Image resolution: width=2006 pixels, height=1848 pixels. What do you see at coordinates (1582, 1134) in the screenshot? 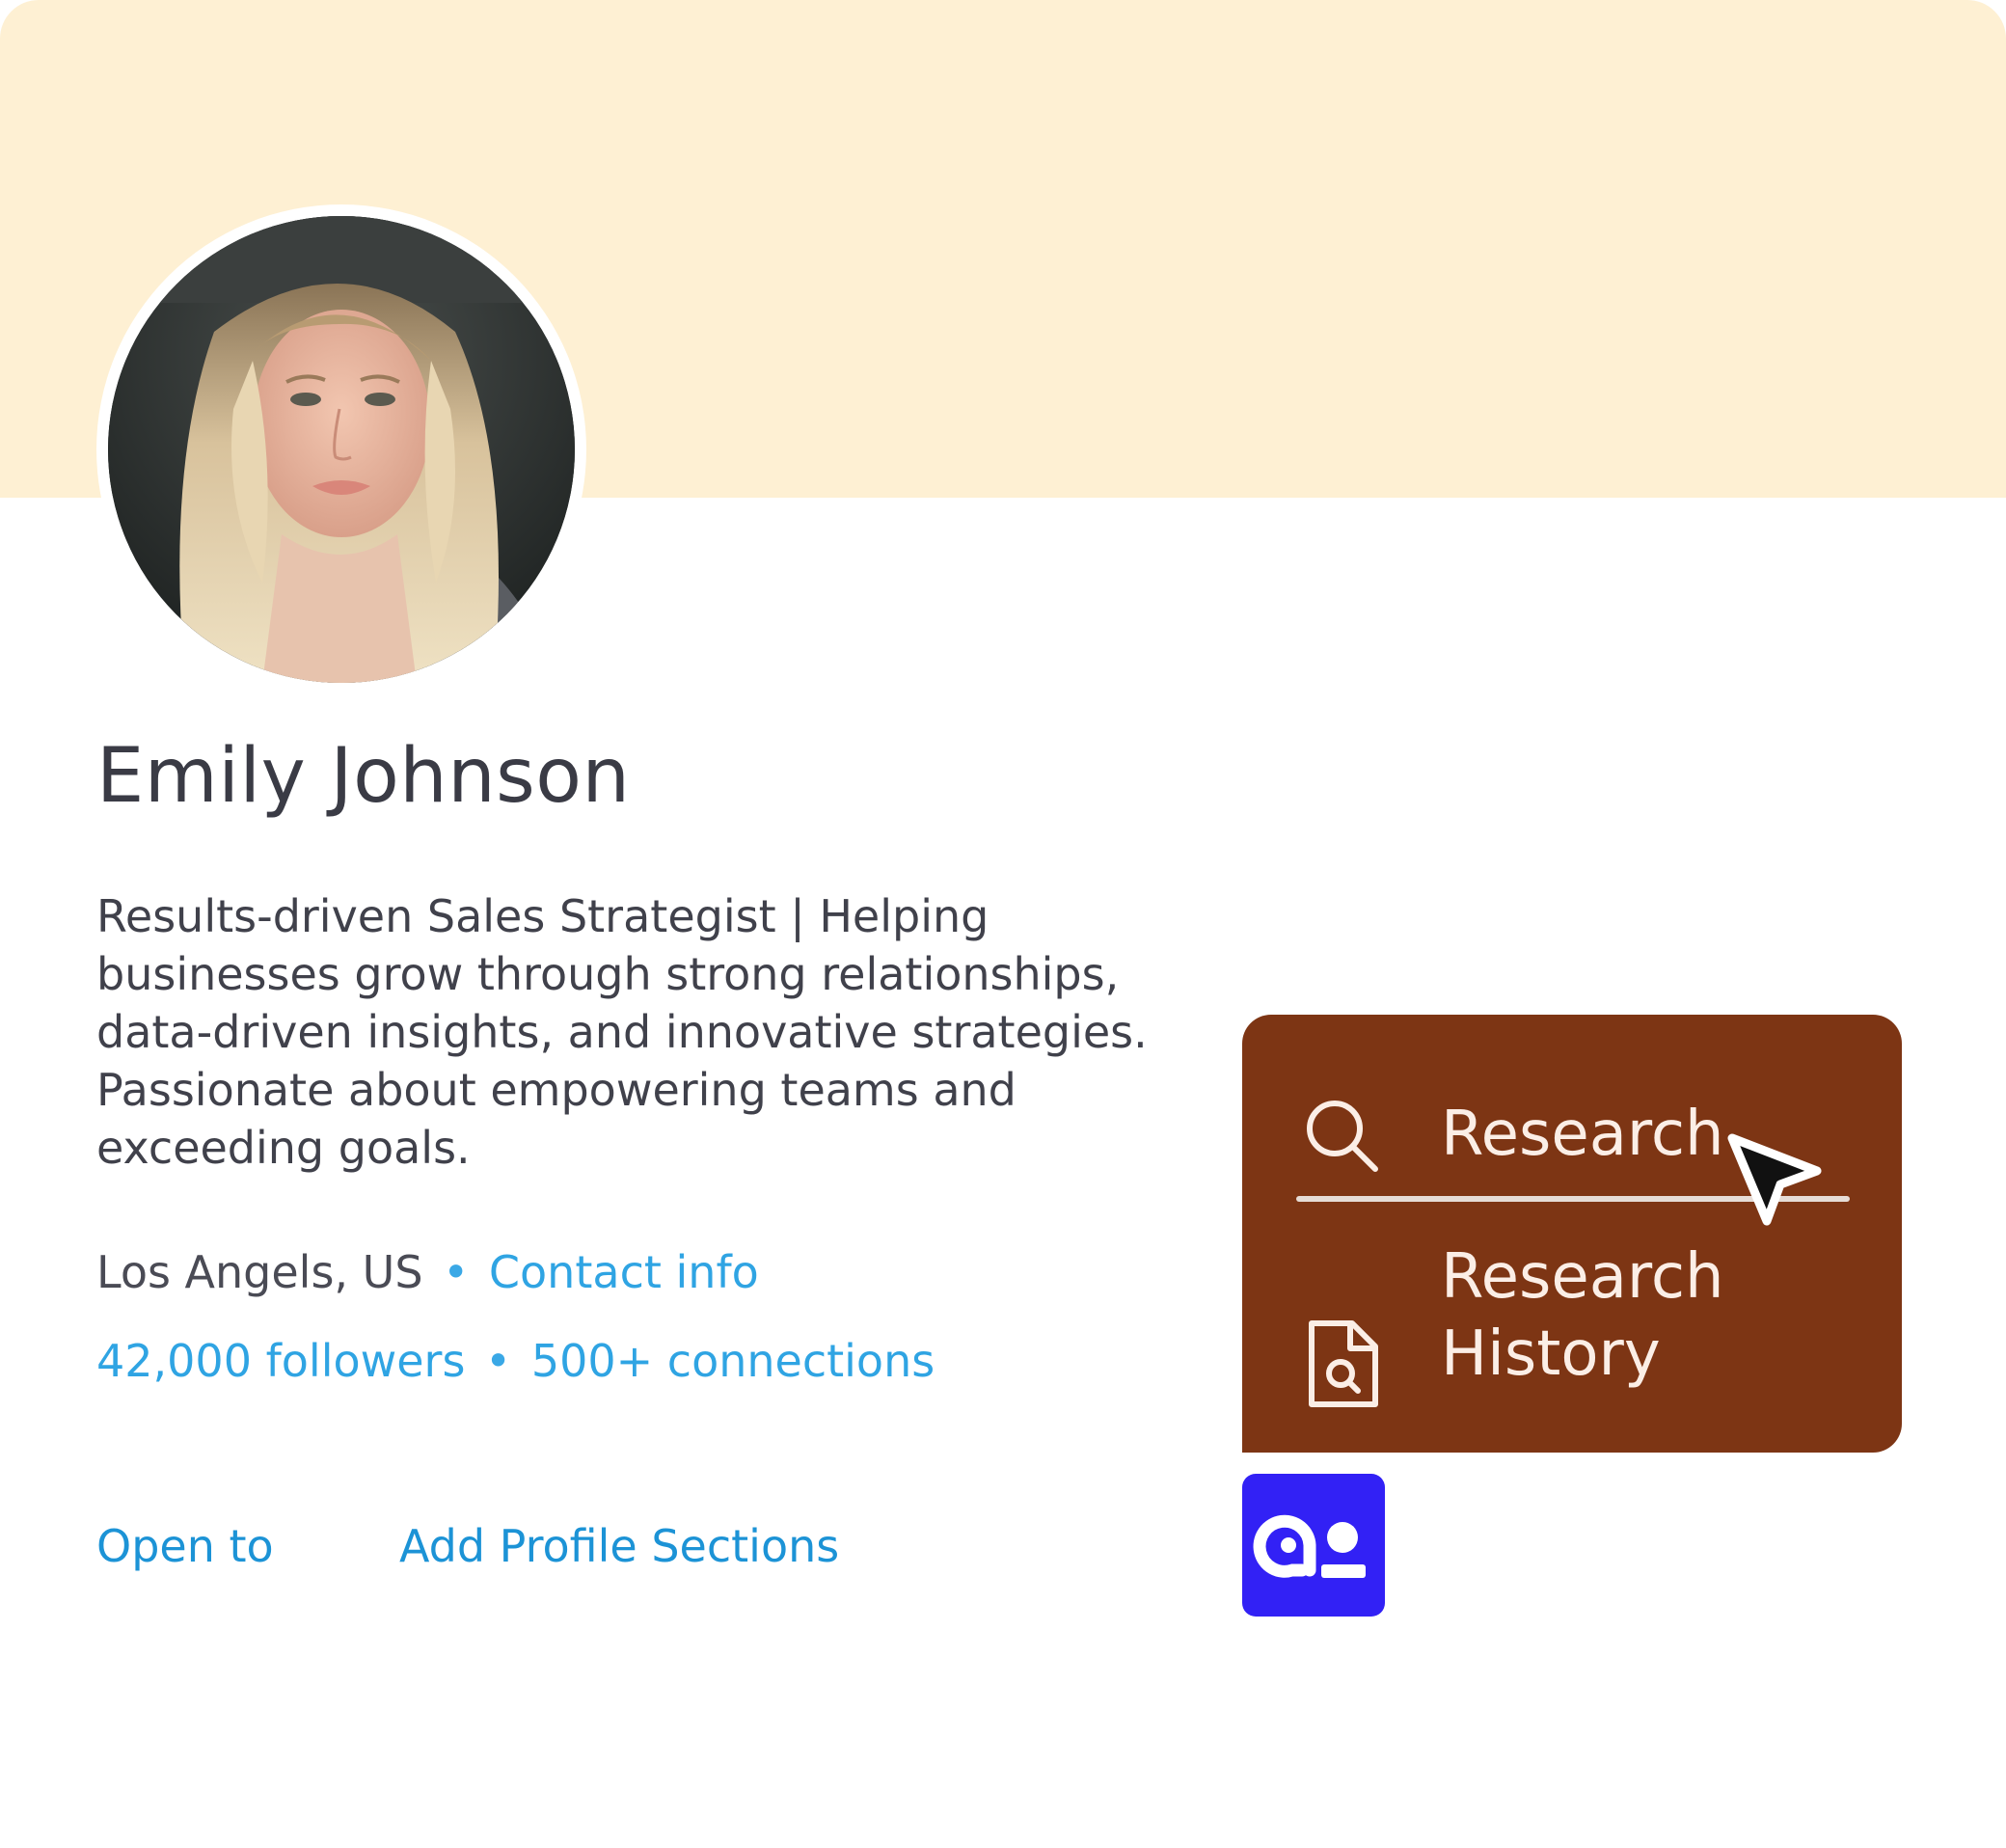
I see `menu-item-label: Research` at bounding box center [1582, 1134].